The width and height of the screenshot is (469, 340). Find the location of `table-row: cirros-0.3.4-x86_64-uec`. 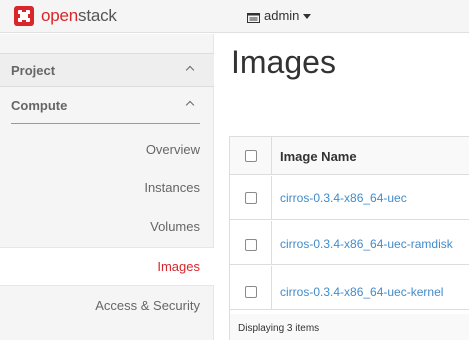

table-row: cirros-0.3.4-x86_64-uec is located at coordinates (349, 198).